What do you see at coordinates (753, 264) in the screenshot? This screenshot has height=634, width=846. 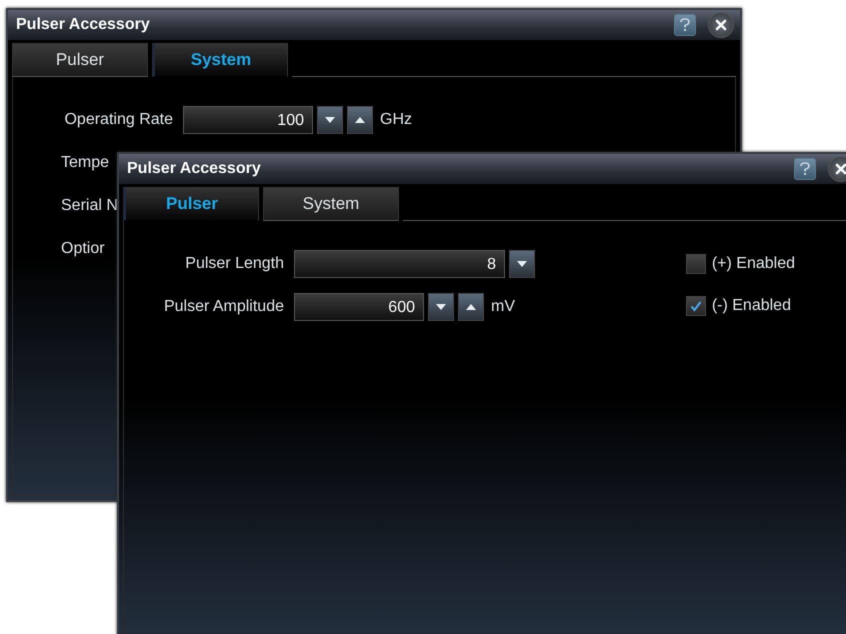 I see `checkbox-label: (+) Enabled` at bounding box center [753, 264].